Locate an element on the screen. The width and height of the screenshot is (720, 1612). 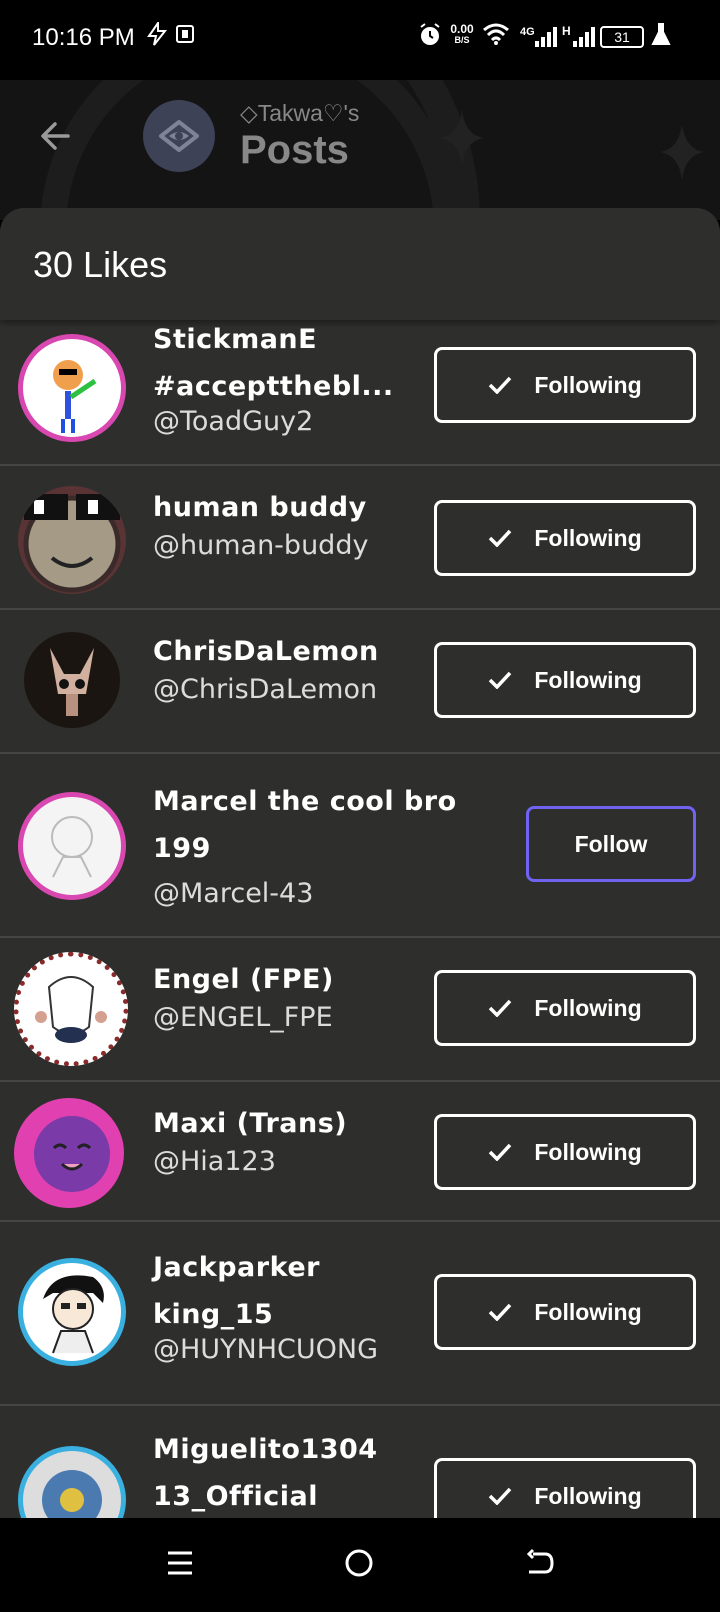
sheet-header: 30 Likes is located at coordinates (360, 264).